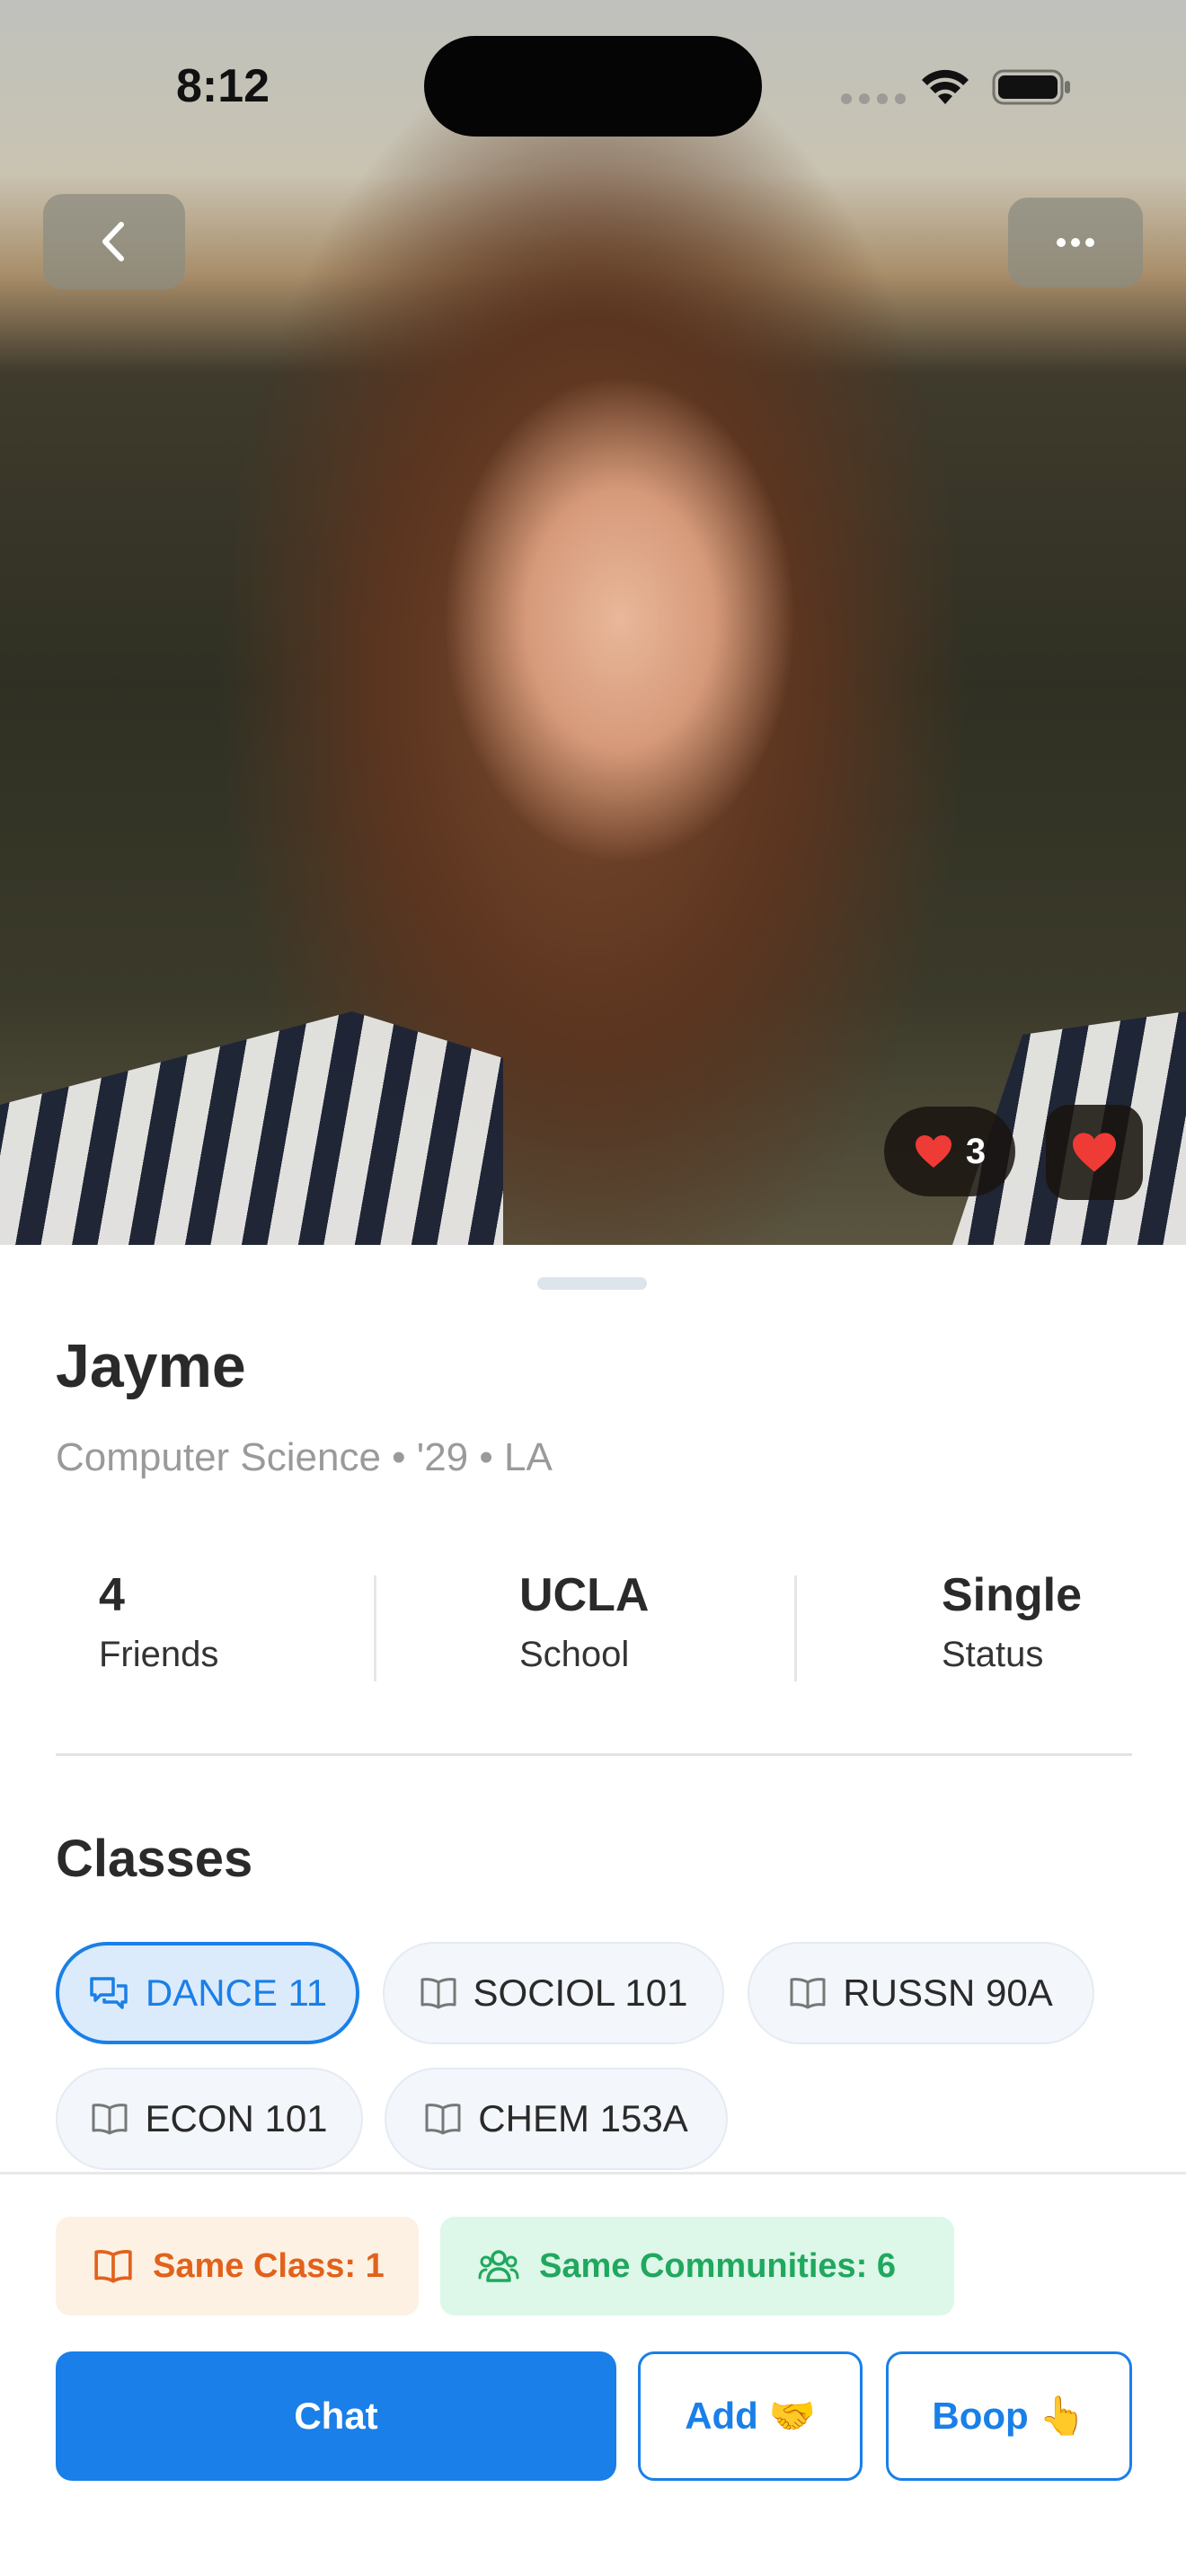  Describe the element at coordinates (251, 1128) in the screenshot. I see `shirt-stripes` at that location.